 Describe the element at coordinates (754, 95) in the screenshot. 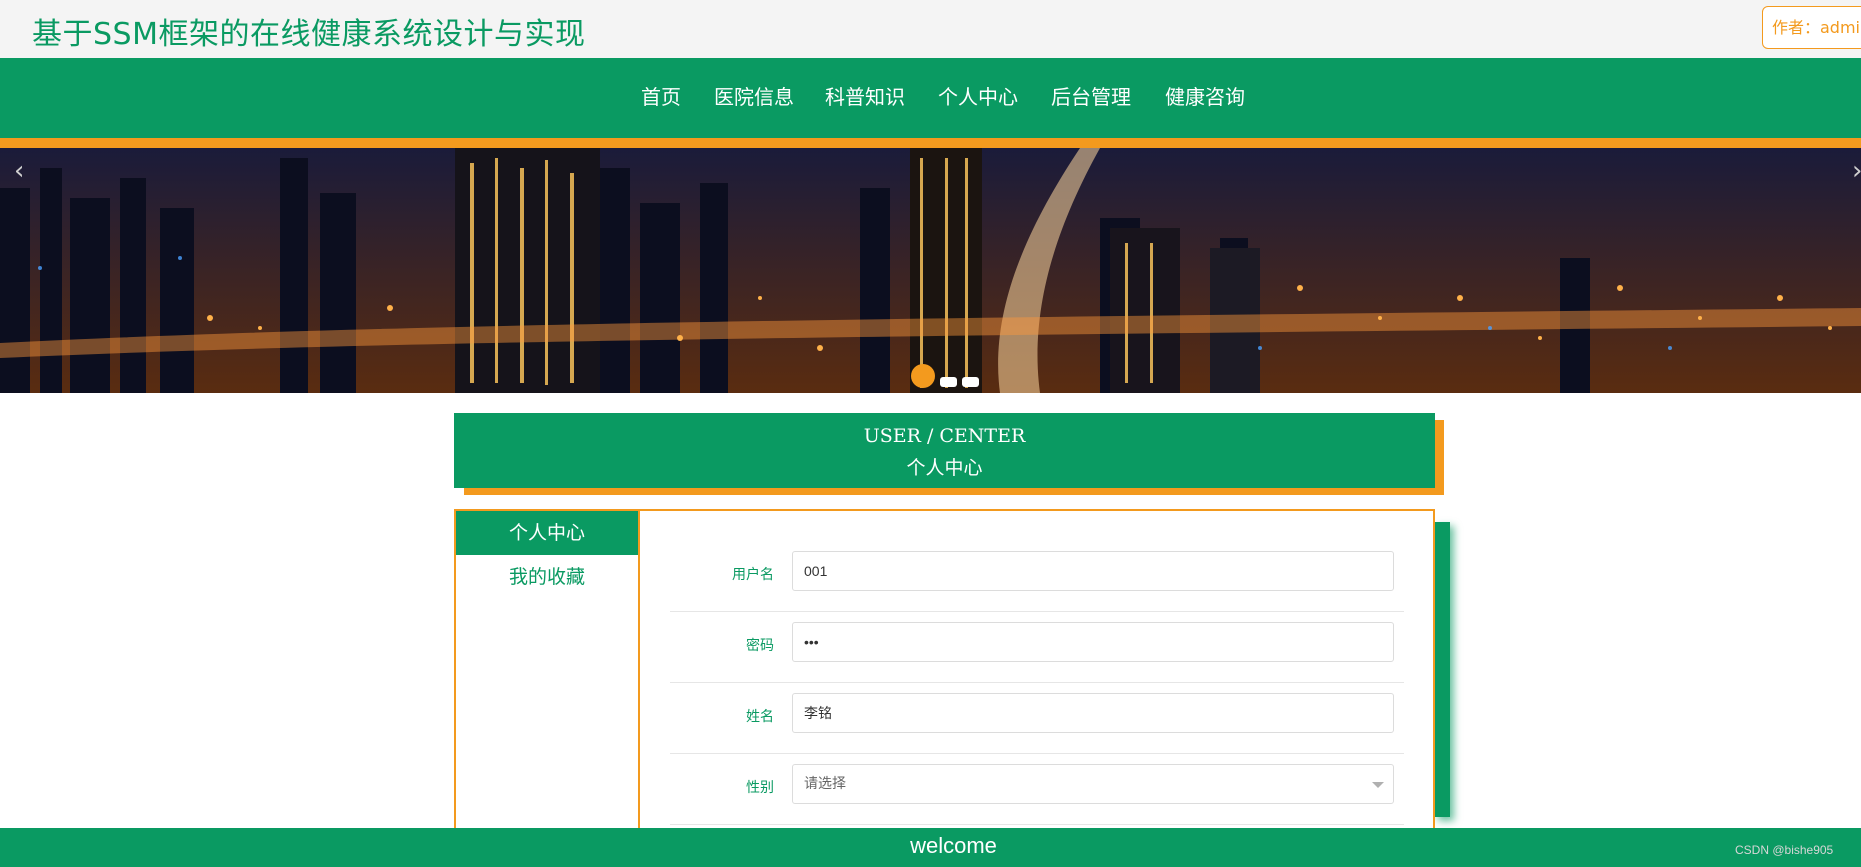

I see `nav-item-hospital-info: 医院信息` at that location.